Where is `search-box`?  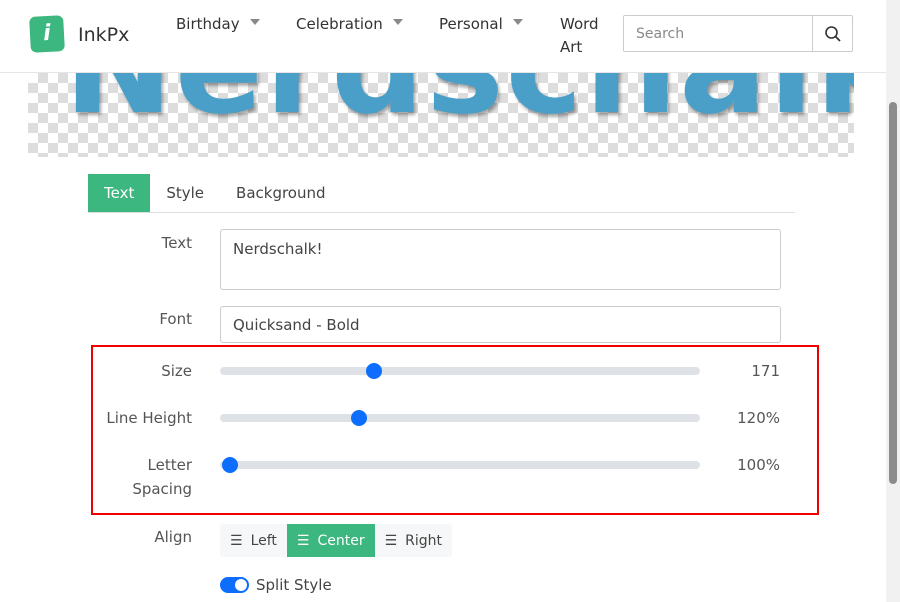
search-box is located at coordinates (738, 33).